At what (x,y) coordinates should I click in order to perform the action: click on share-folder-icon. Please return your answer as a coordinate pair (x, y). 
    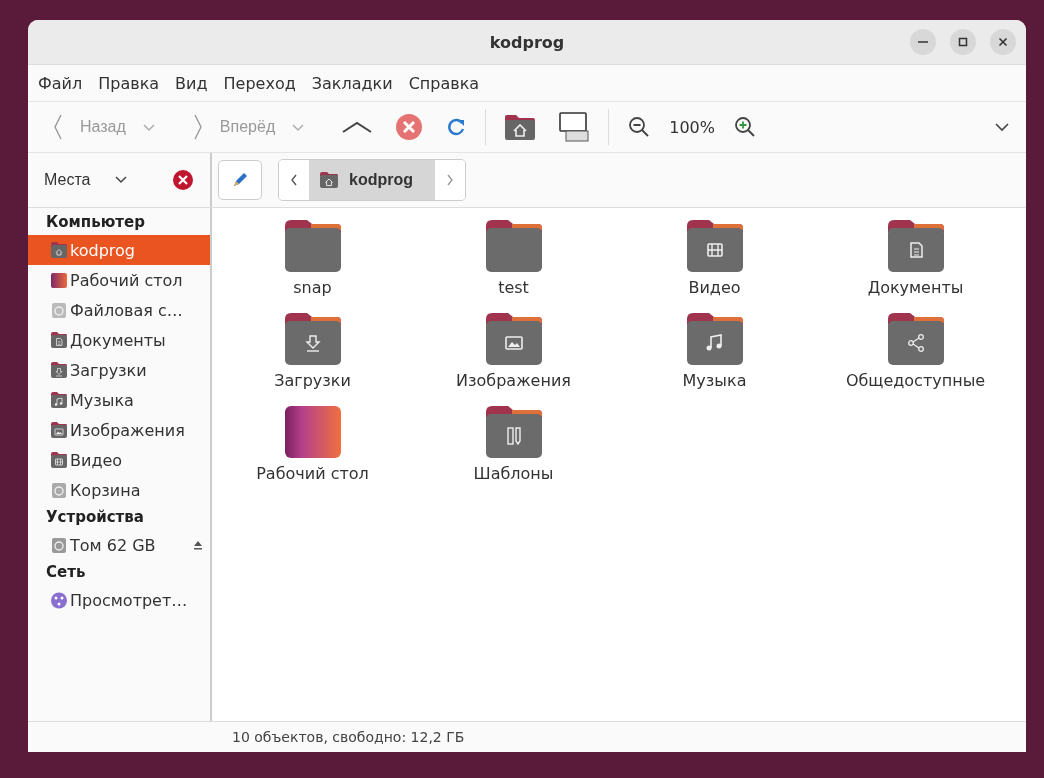
    Looking at the image, I should click on (915, 339).